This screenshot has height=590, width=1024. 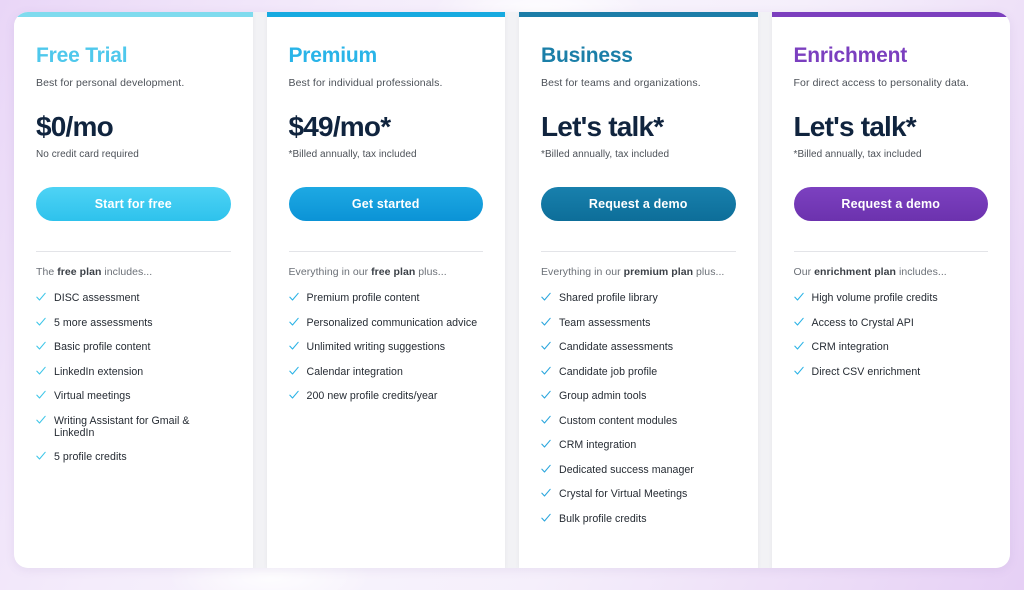 I want to click on feature-label: Candidate assessments, so click(x=616, y=347).